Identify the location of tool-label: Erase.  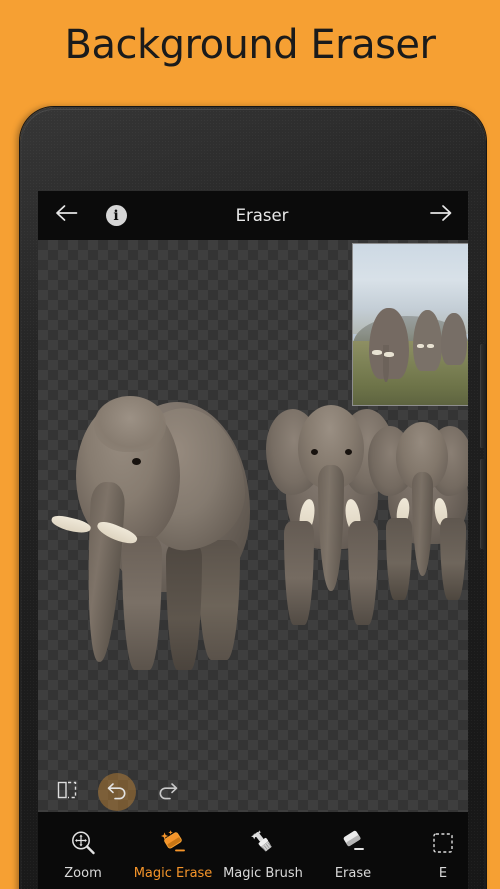
(353, 873).